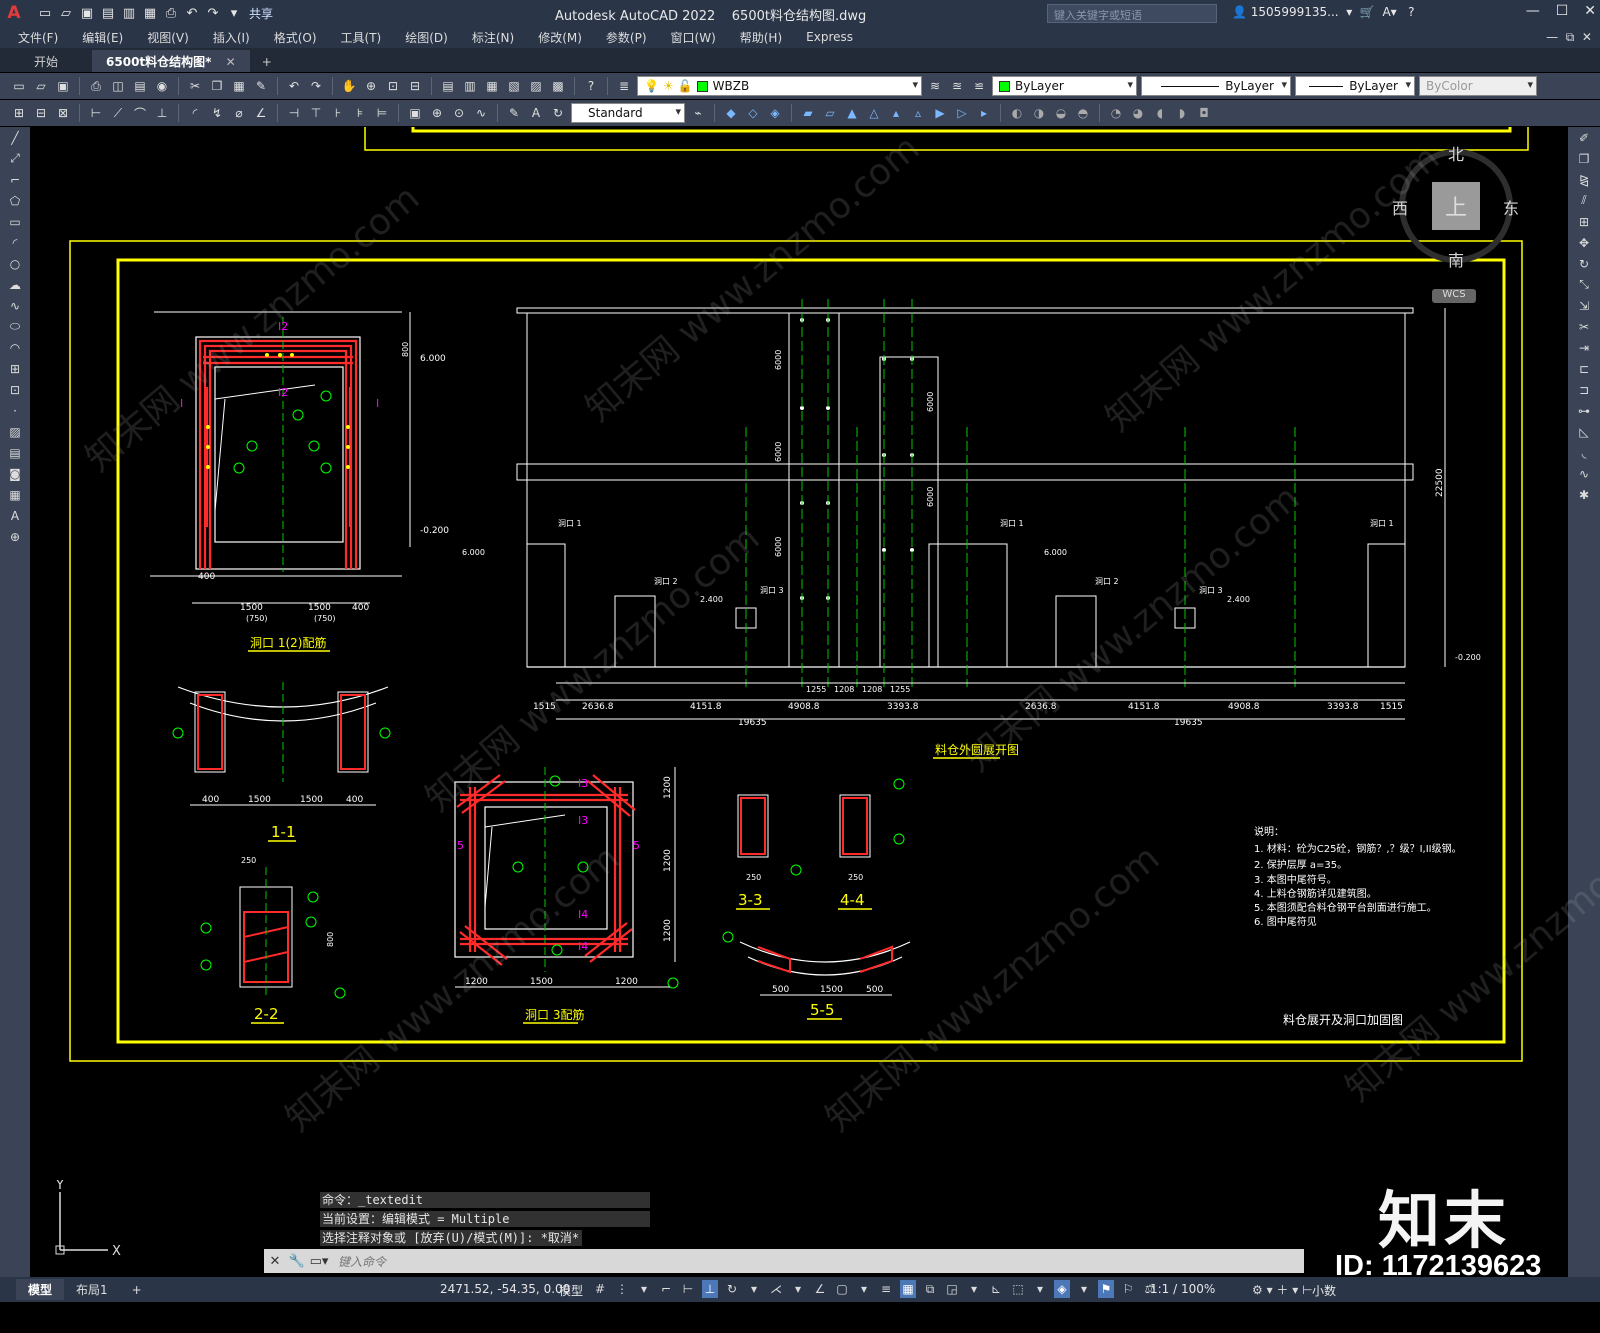 This screenshot has width=1600, height=1333. Describe the element at coordinates (571, 1290) in the screenshot. I see `model-space-toggle: 模型` at that location.